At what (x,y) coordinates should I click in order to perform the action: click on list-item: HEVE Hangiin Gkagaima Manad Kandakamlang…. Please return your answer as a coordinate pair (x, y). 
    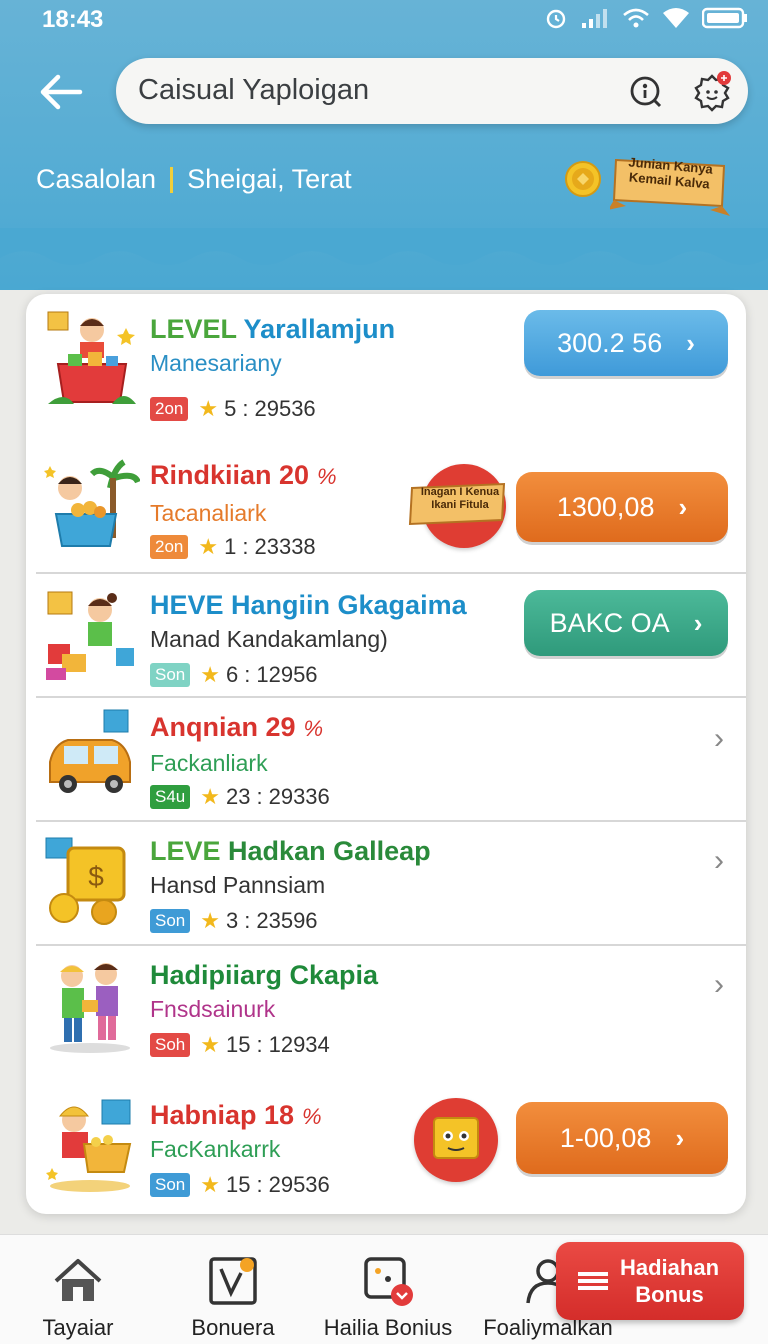
    Looking at the image, I should click on (386, 635).